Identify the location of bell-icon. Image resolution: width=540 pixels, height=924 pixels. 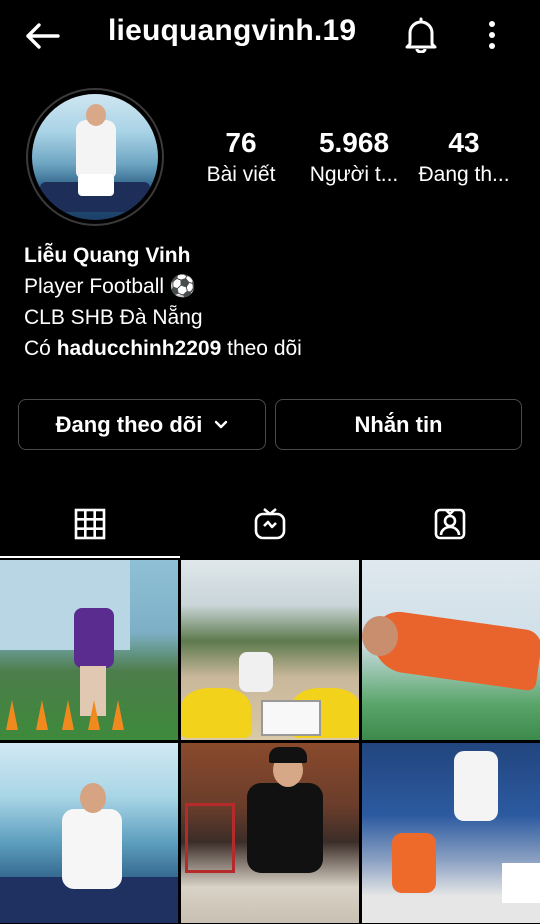
(421, 35).